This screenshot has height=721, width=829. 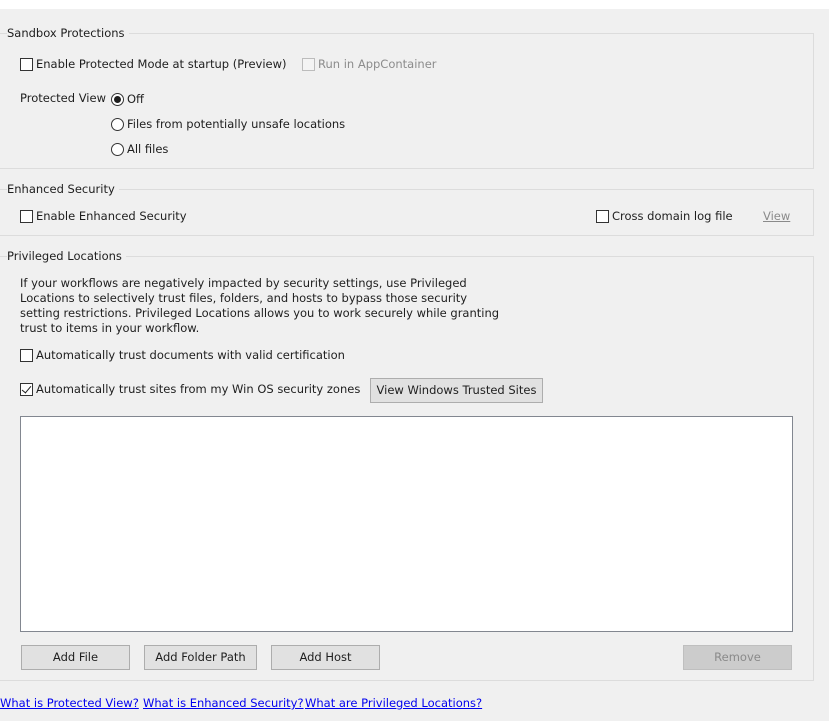 I want to click on protected-view-off-radio, so click(x=117, y=99).